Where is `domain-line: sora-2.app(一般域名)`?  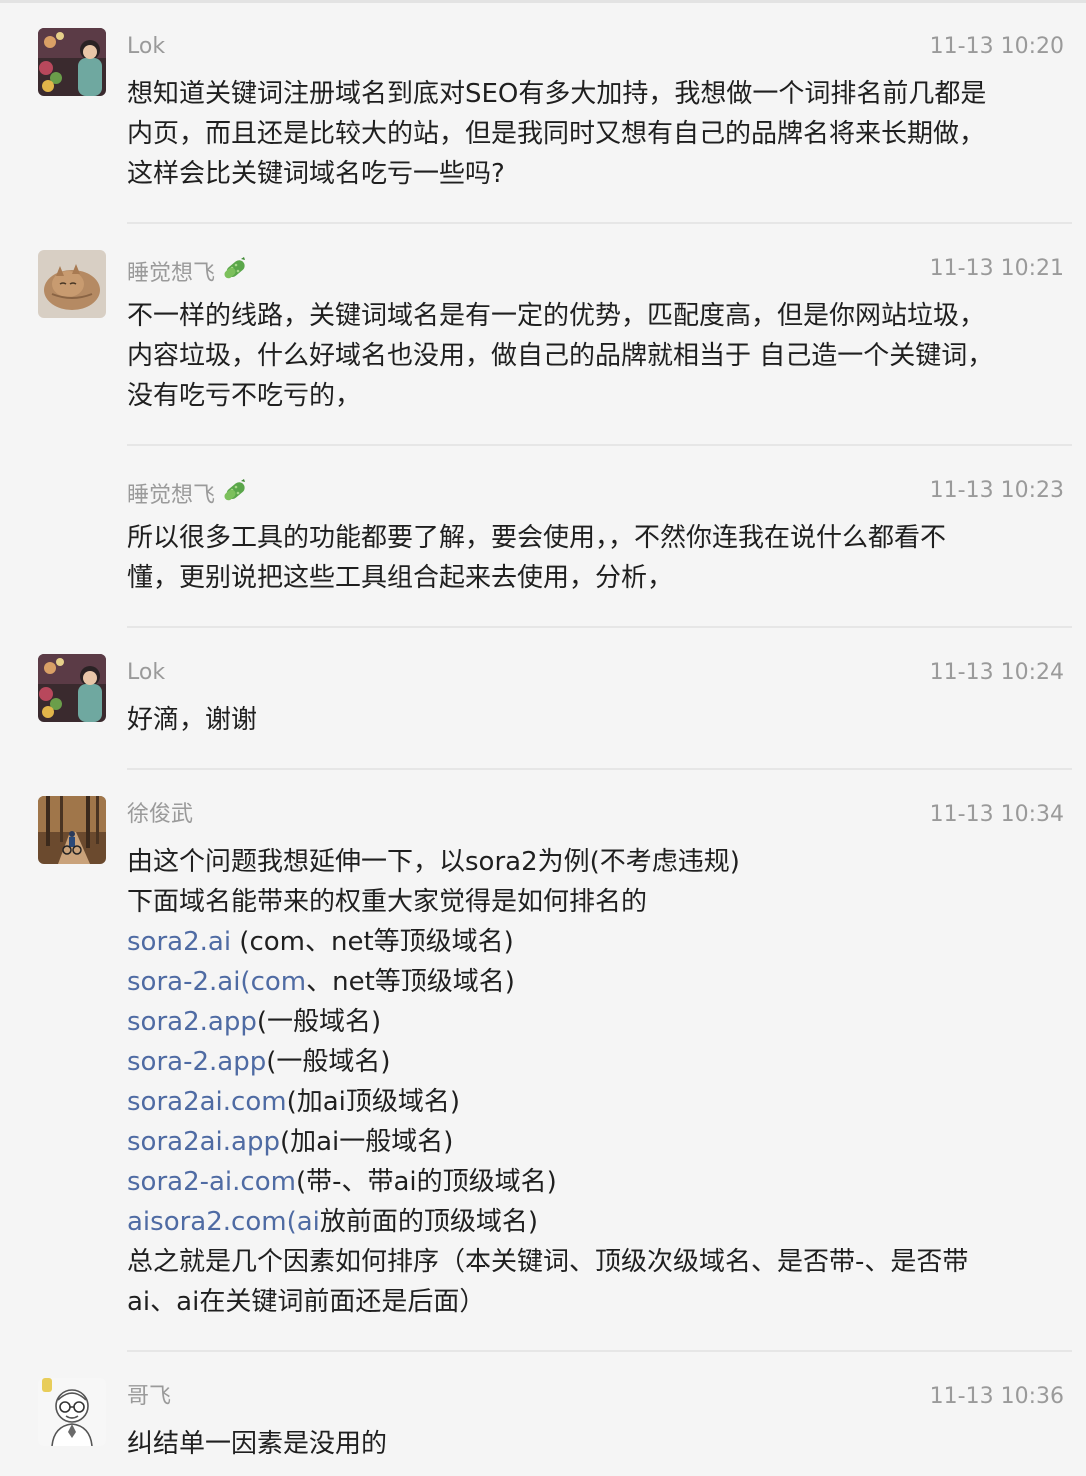 domain-line: sora-2.app(一般域名) is located at coordinates (597, 1062).